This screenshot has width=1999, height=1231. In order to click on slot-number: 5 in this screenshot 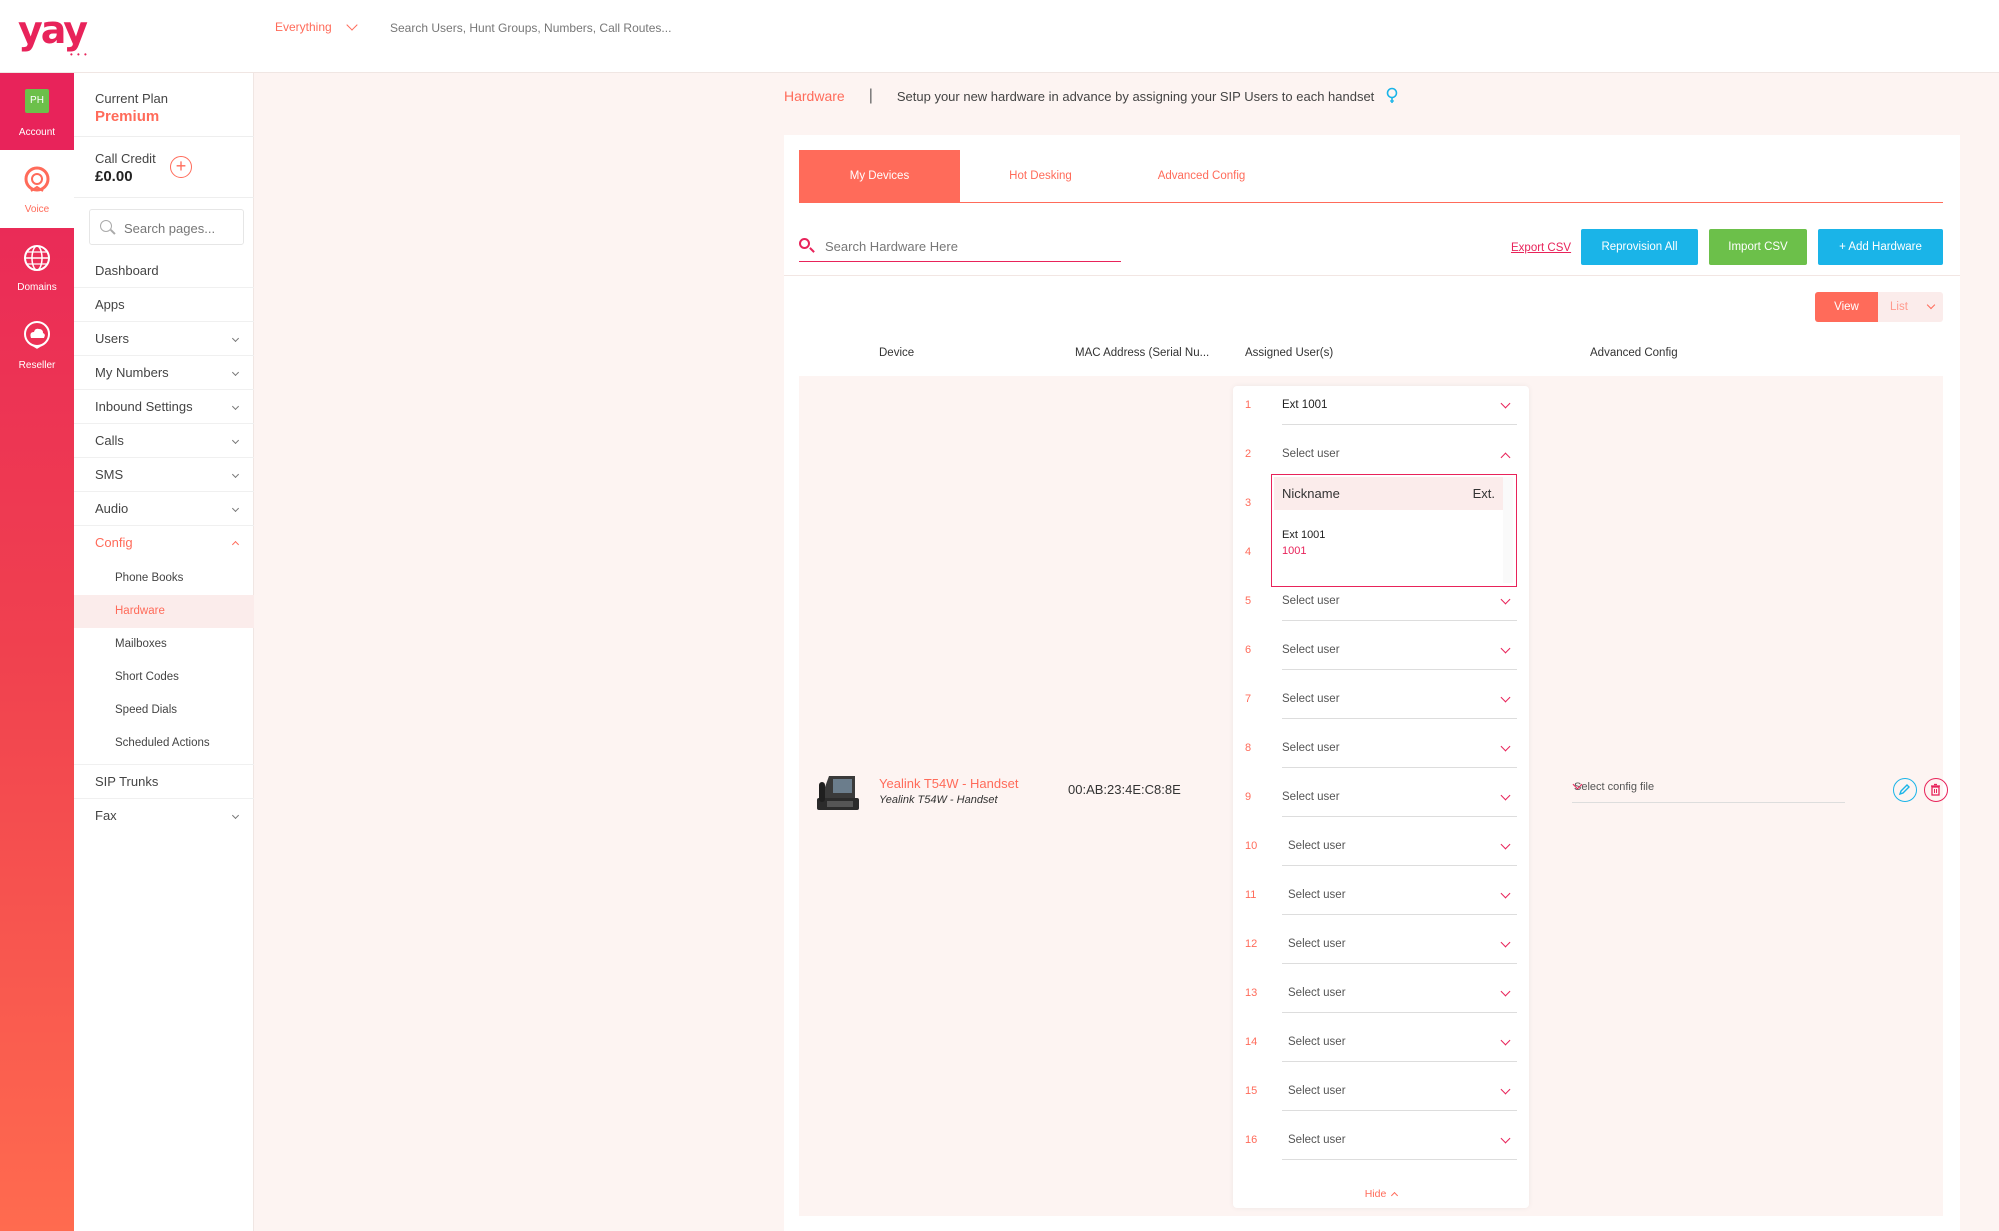, I will do `click(1248, 601)`.